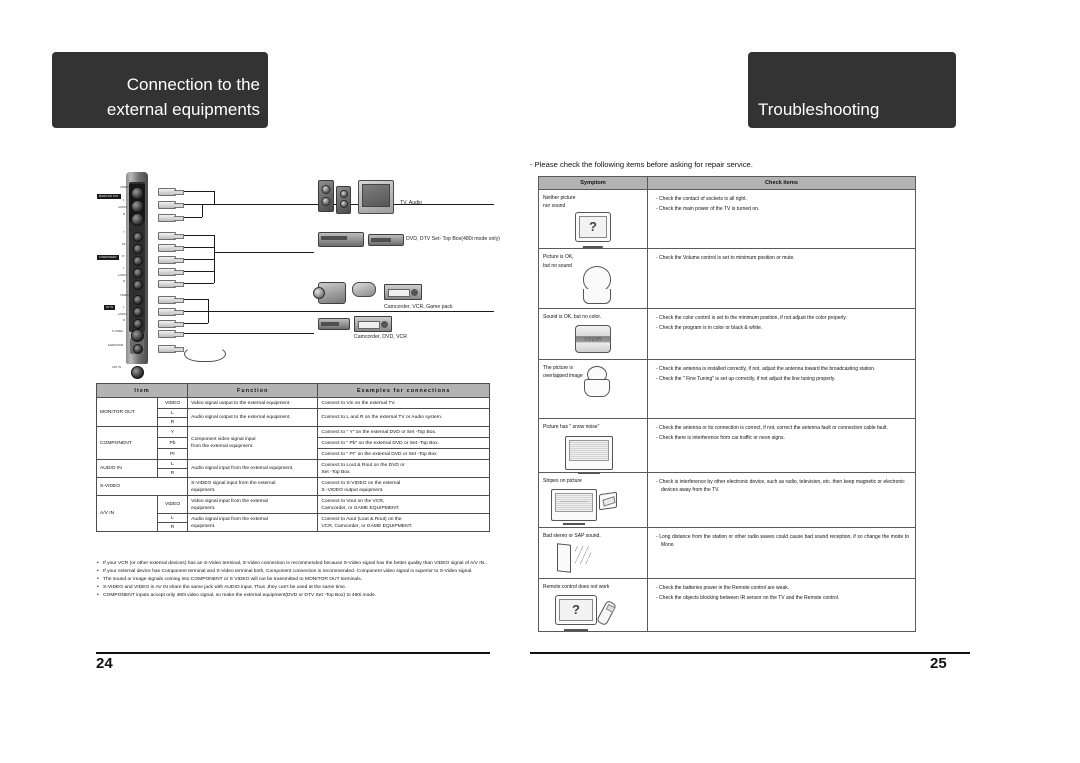  I want to click on wire-comp-r, so click(199, 283).